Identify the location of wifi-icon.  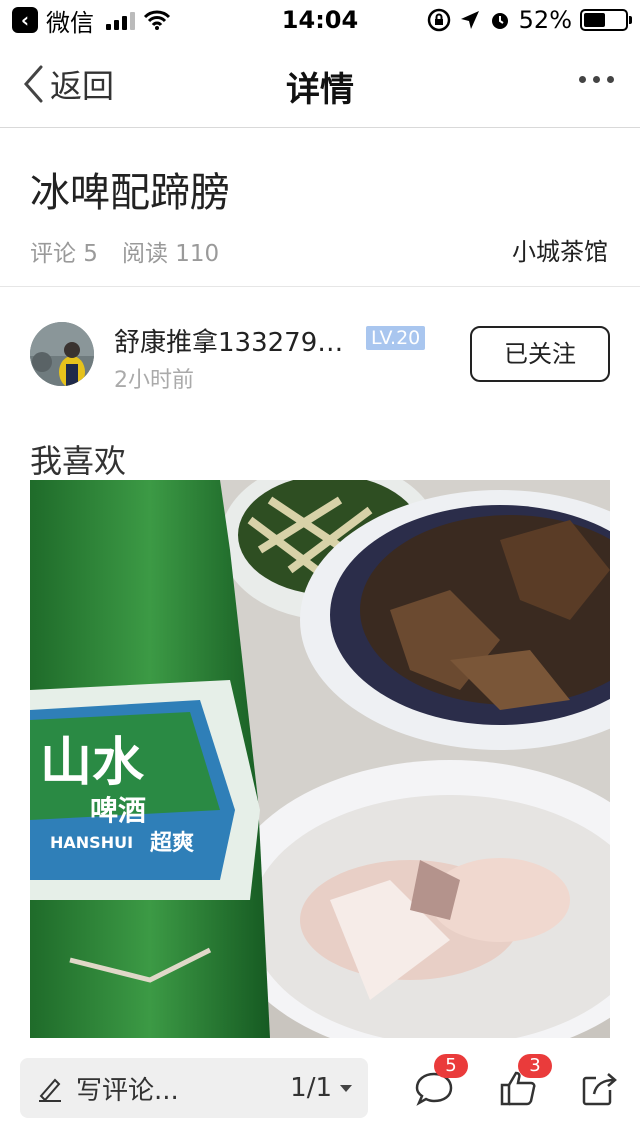
(157, 20).